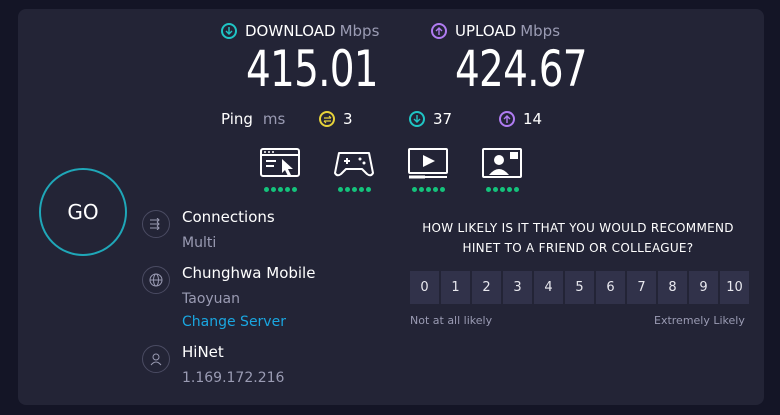 The image size is (780, 415). Describe the element at coordinates (430, 119) in the screenshot. I see `ping-download: 37` at that location.